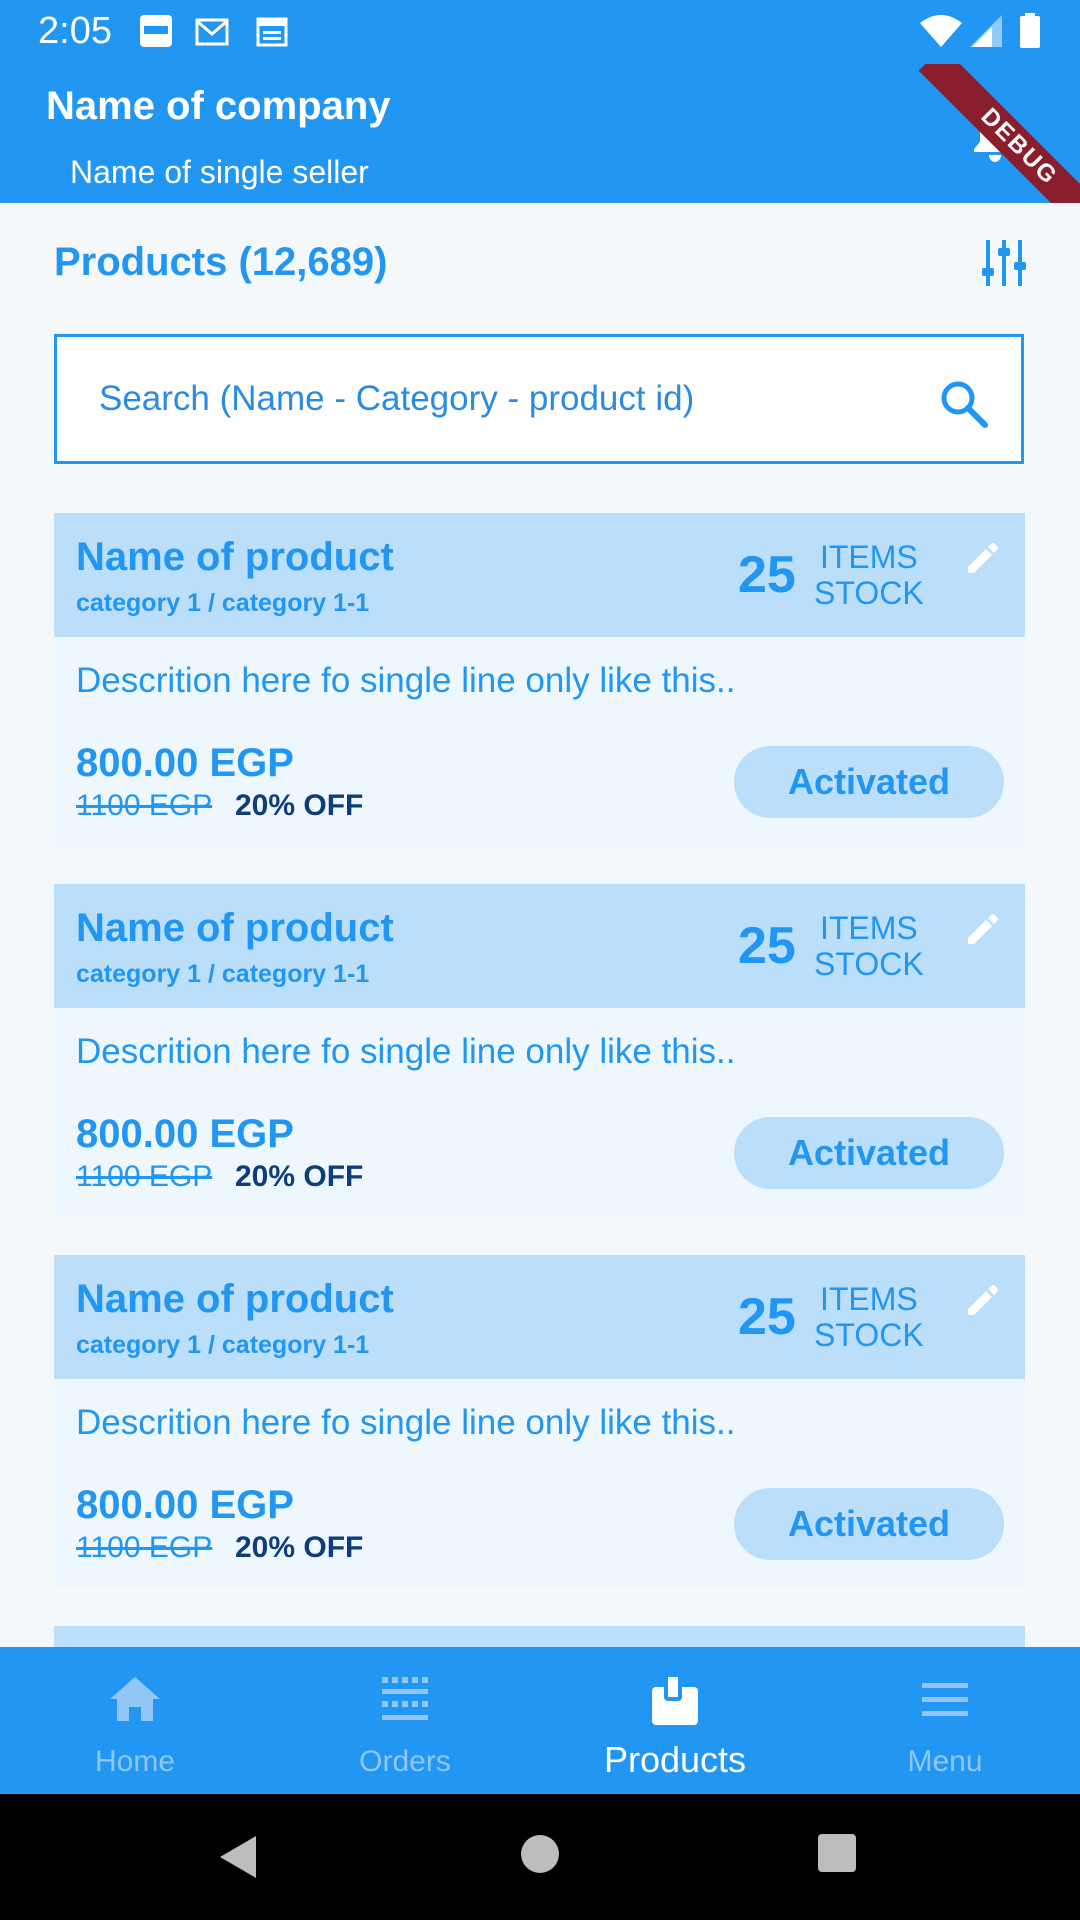  Describe the element at coordinates (1004, 263) in the screenshot. I see `filter-sliders-icon` at that location.